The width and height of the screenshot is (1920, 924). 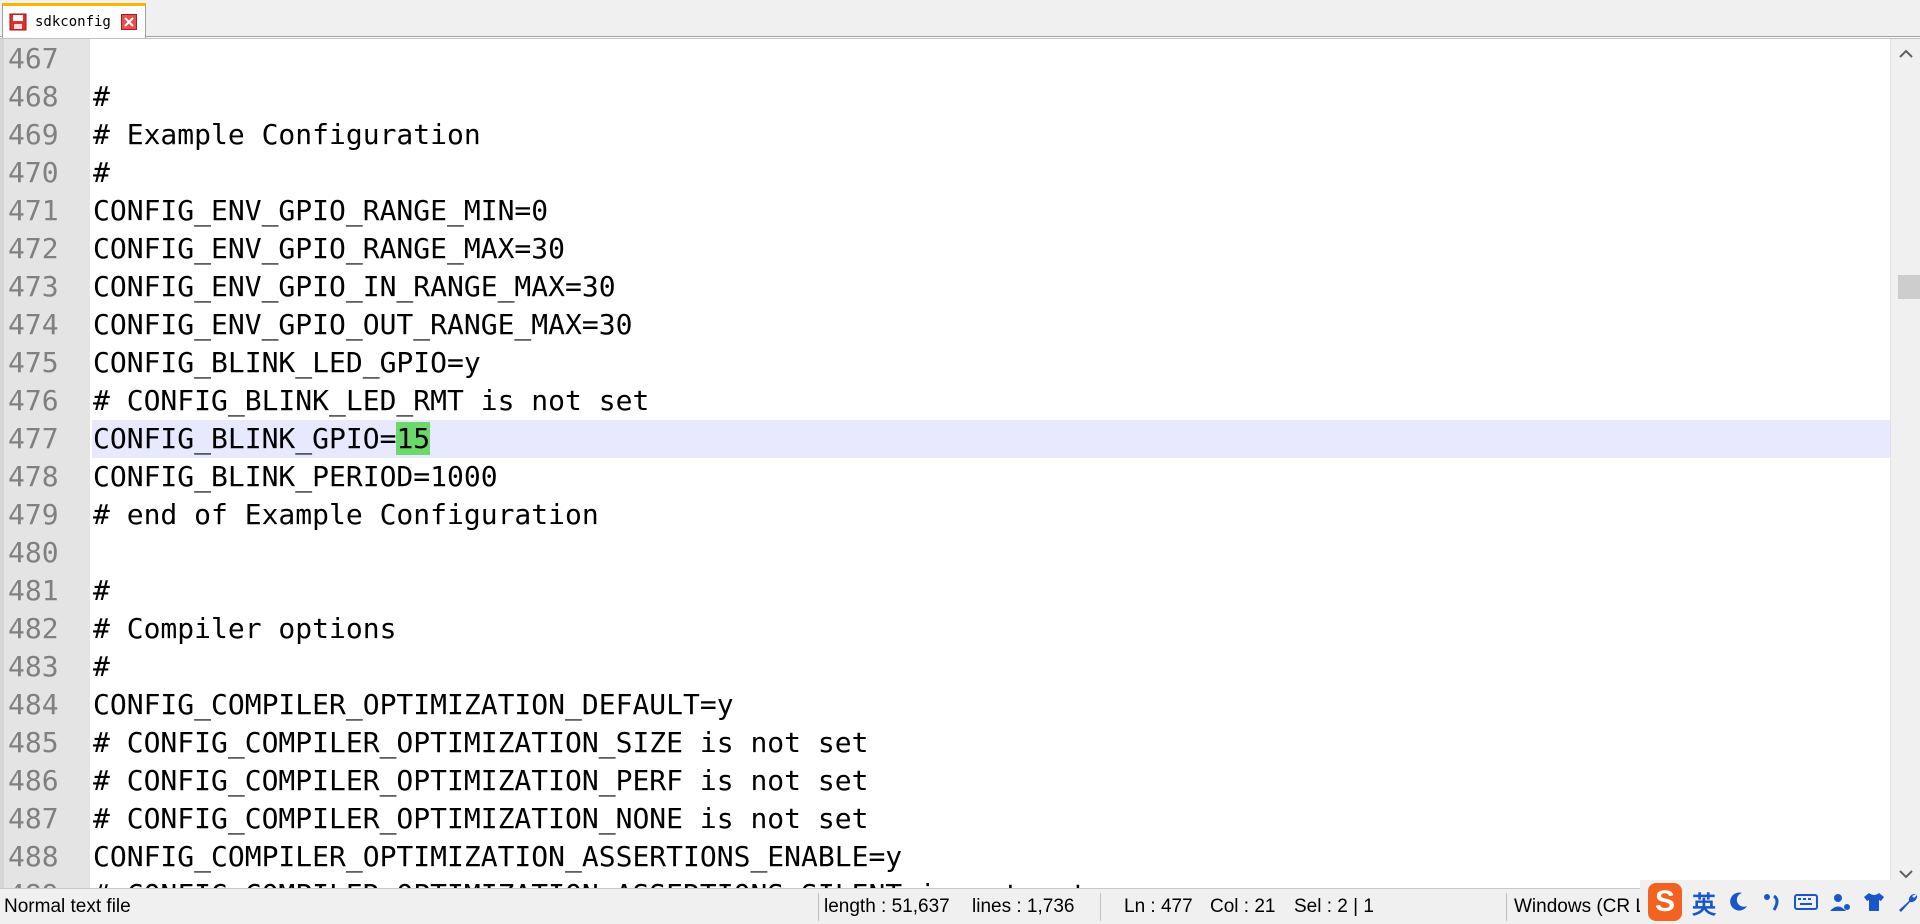 I want to click on line-number: 481, so click(x=33, y=590).